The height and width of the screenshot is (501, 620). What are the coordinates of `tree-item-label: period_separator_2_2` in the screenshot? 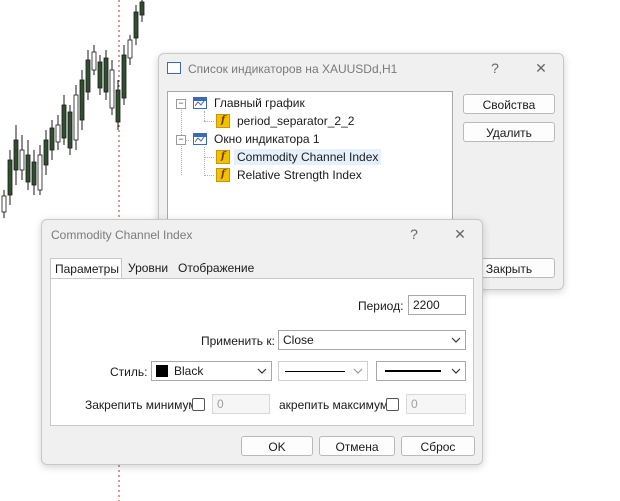 It's located at (296, 121).